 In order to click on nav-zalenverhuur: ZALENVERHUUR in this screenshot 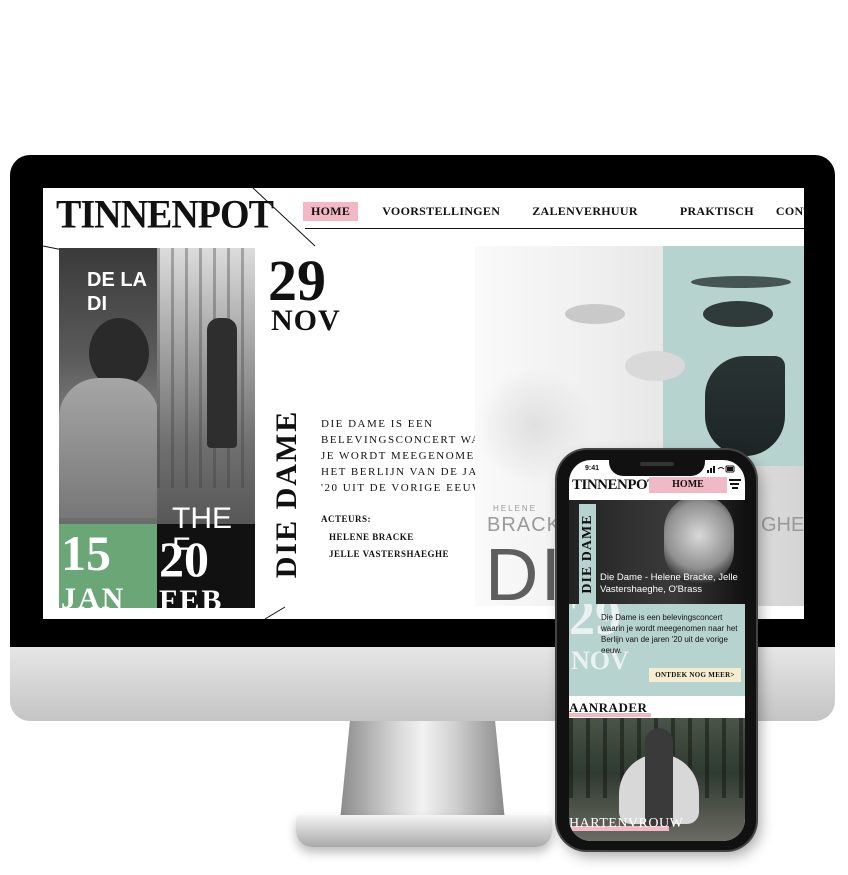, I will do `click(585, 211)`.